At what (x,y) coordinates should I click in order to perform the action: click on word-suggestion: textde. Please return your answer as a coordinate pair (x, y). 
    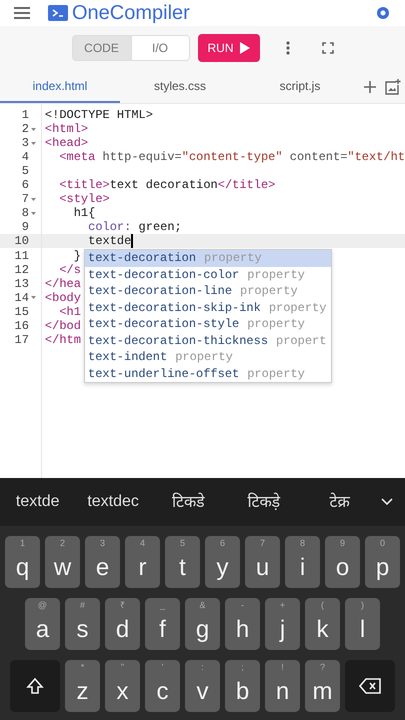
    Looking at the image, I should click on (38, 502).